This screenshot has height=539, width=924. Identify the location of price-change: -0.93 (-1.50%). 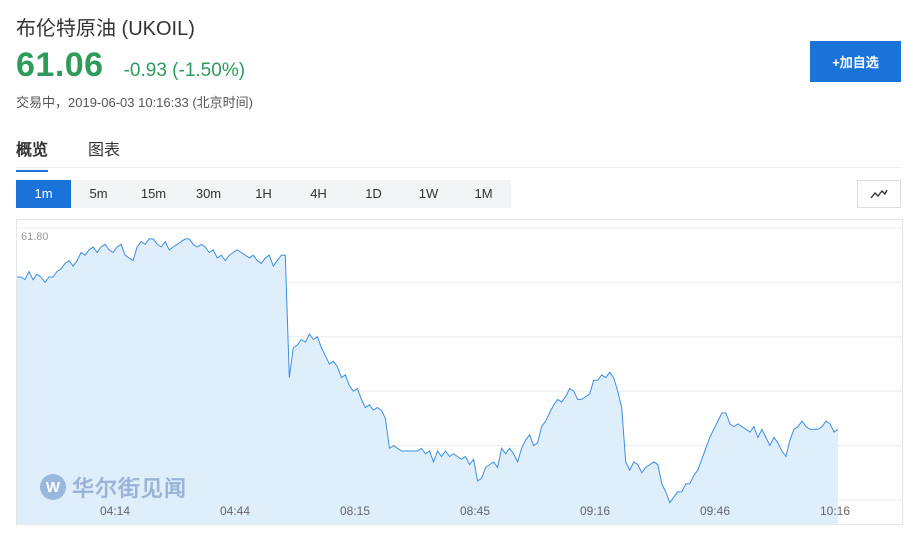
(184, 70).